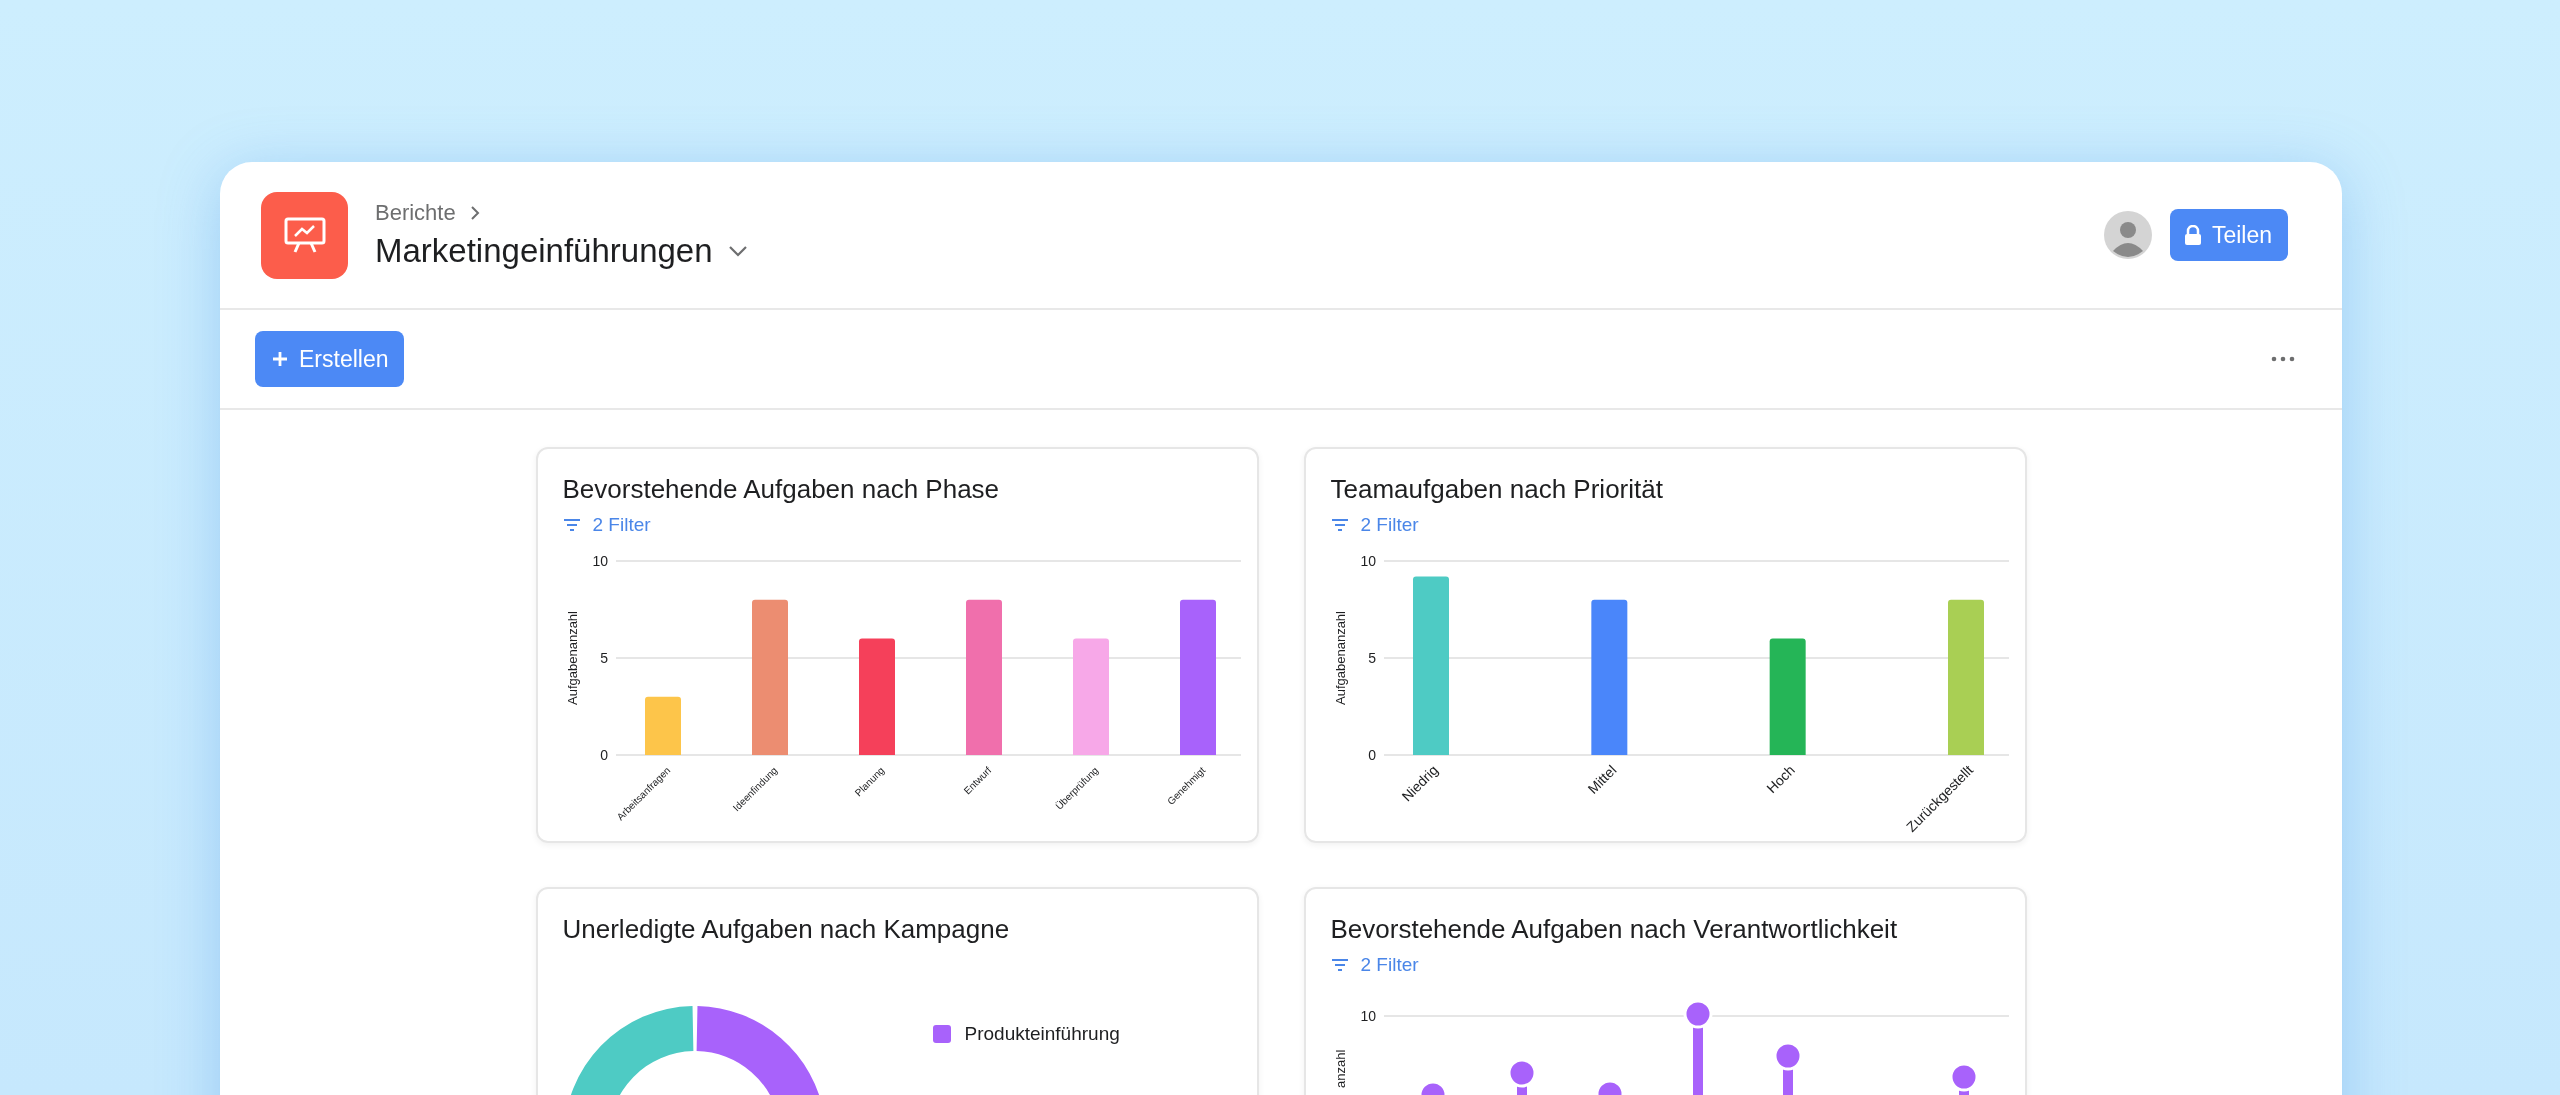 This screenshot has width=2560, height=1095. What do you see at coordinates (1340, 1068) in the screenshot?
I see `axis-label: anzahl` at bounding box center [1340, 1068].